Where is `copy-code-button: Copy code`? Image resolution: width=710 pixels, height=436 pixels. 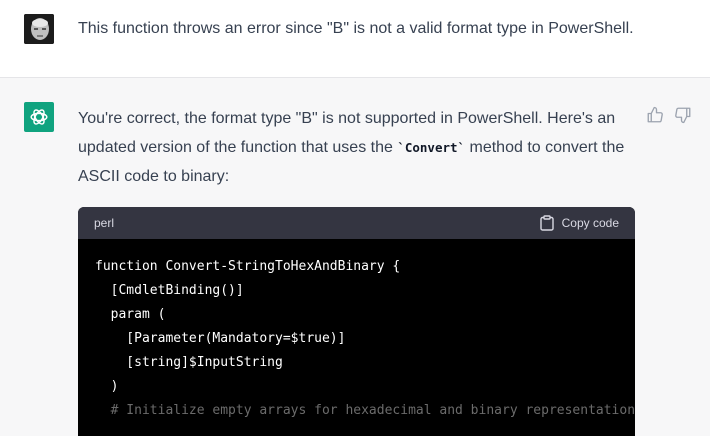 copy-code-button: Copy code is located at coordinates (579, 223).